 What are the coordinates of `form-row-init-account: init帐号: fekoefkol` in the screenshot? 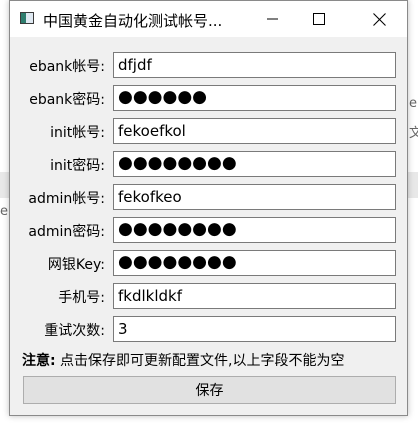 It's located at (208, 131).